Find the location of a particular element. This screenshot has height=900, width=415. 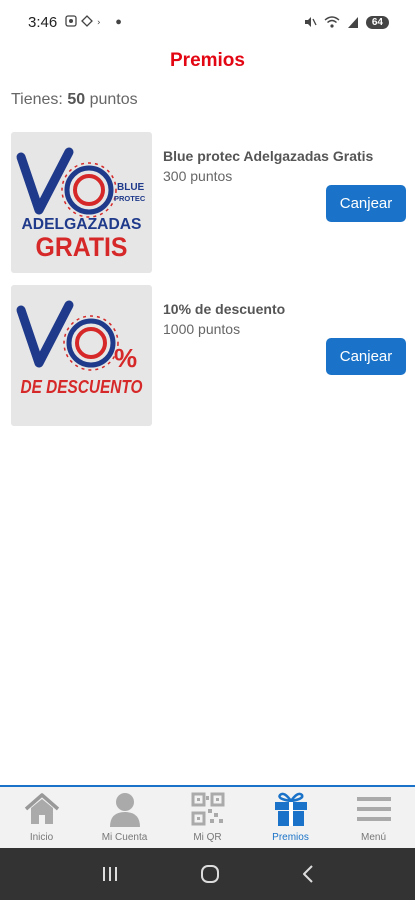

page-title: Premios is located at coordinates (207, 60).